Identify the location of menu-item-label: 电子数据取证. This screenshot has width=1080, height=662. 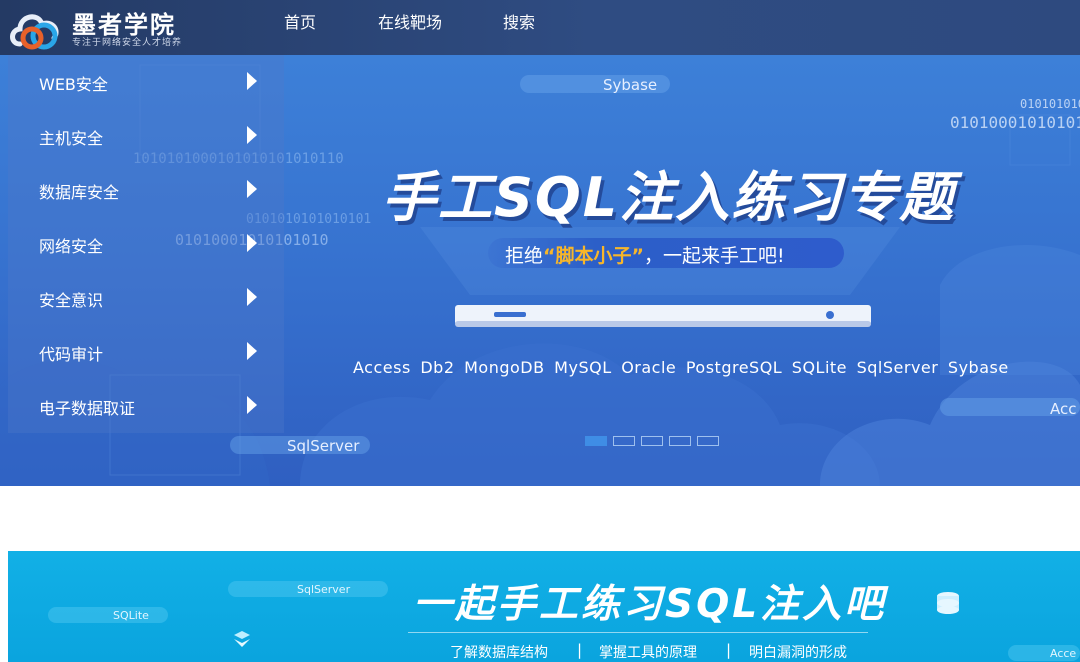
(87, 408).